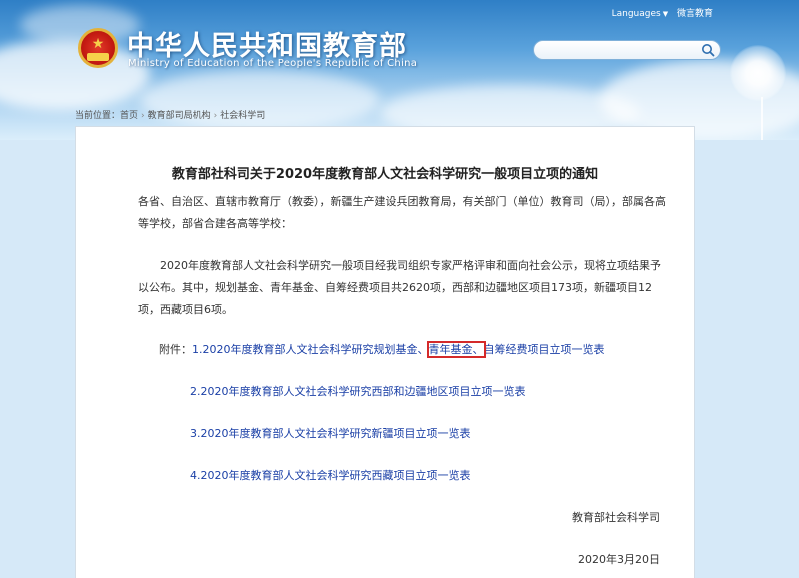 The width and height of the screenshot is (799, 578). I want to click on dandelion-stem, so click(762, 118).